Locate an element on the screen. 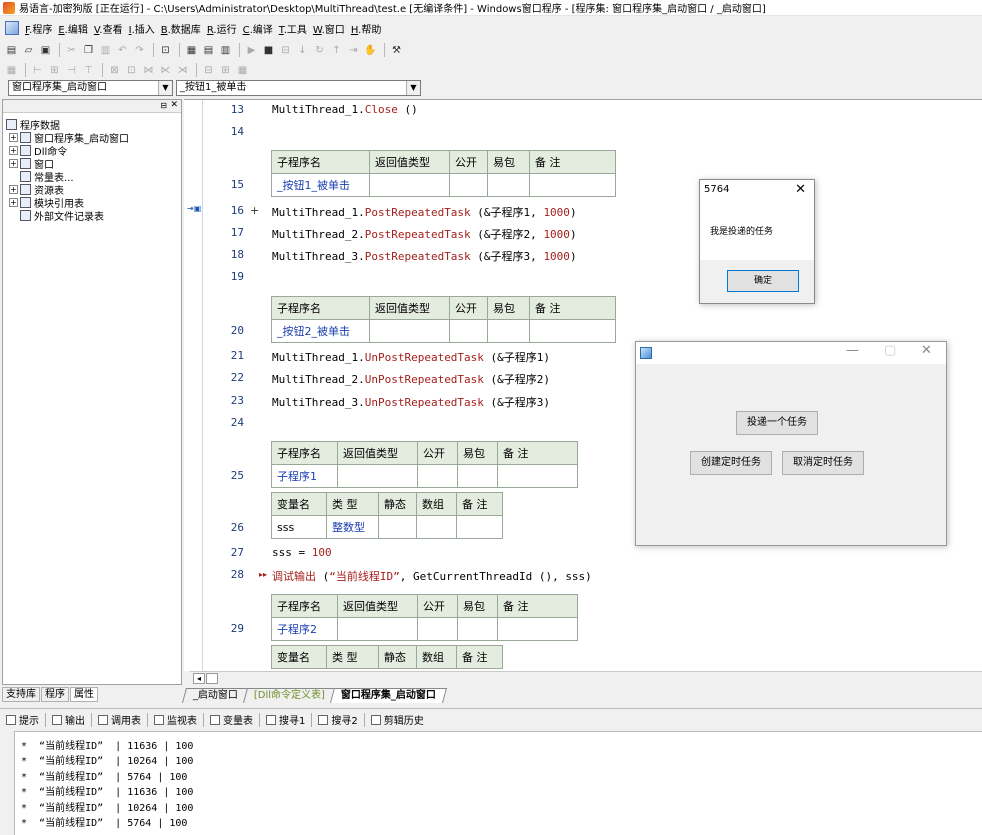  tab-start-window: _启动窗口 is located at coordinates (215, 695).